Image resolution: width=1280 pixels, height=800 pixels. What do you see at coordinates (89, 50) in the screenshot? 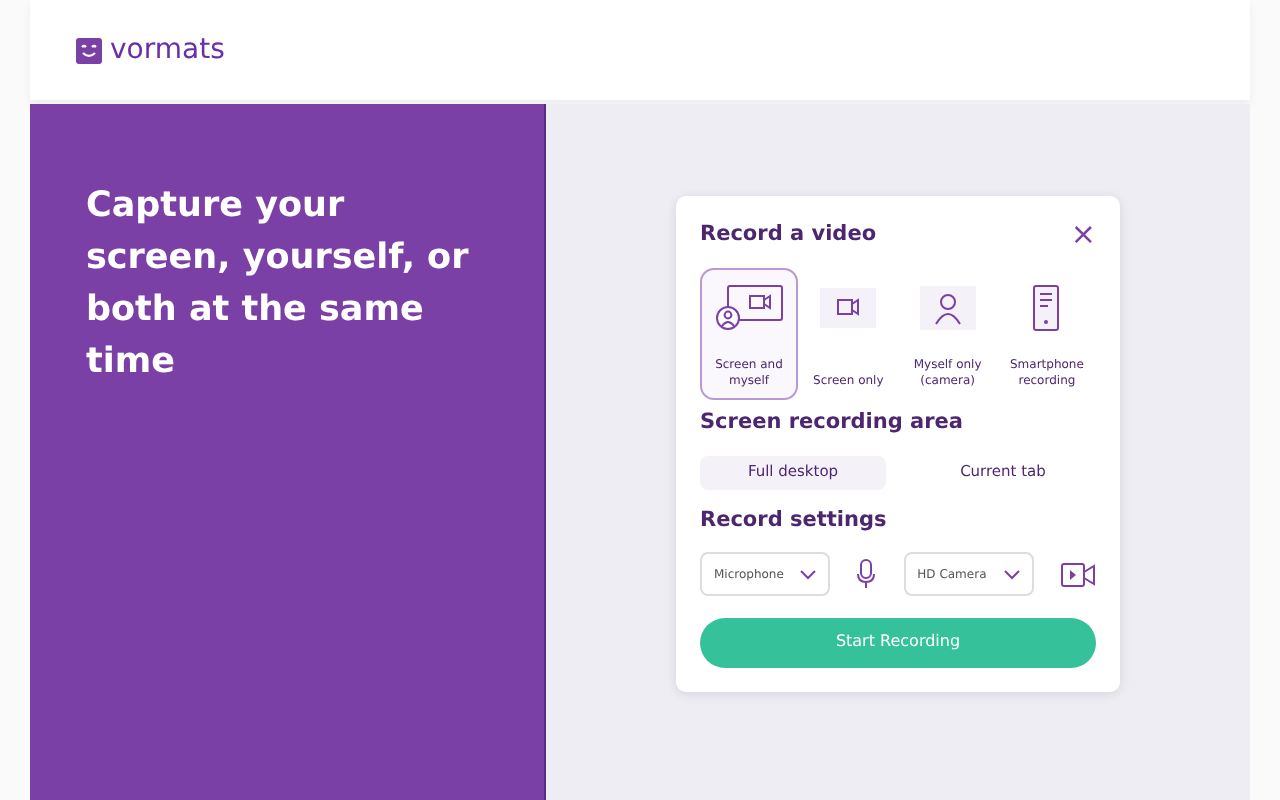
I see `logo-icon` at bounding box center [89, 50].